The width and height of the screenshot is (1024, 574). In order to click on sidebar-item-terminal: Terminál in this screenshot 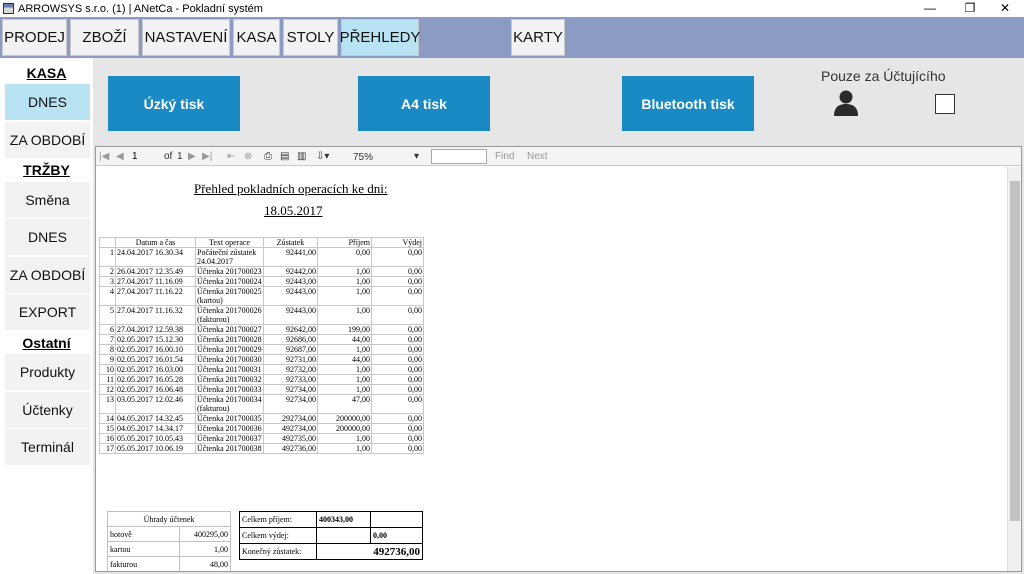, I will do `click(47, 447)`.